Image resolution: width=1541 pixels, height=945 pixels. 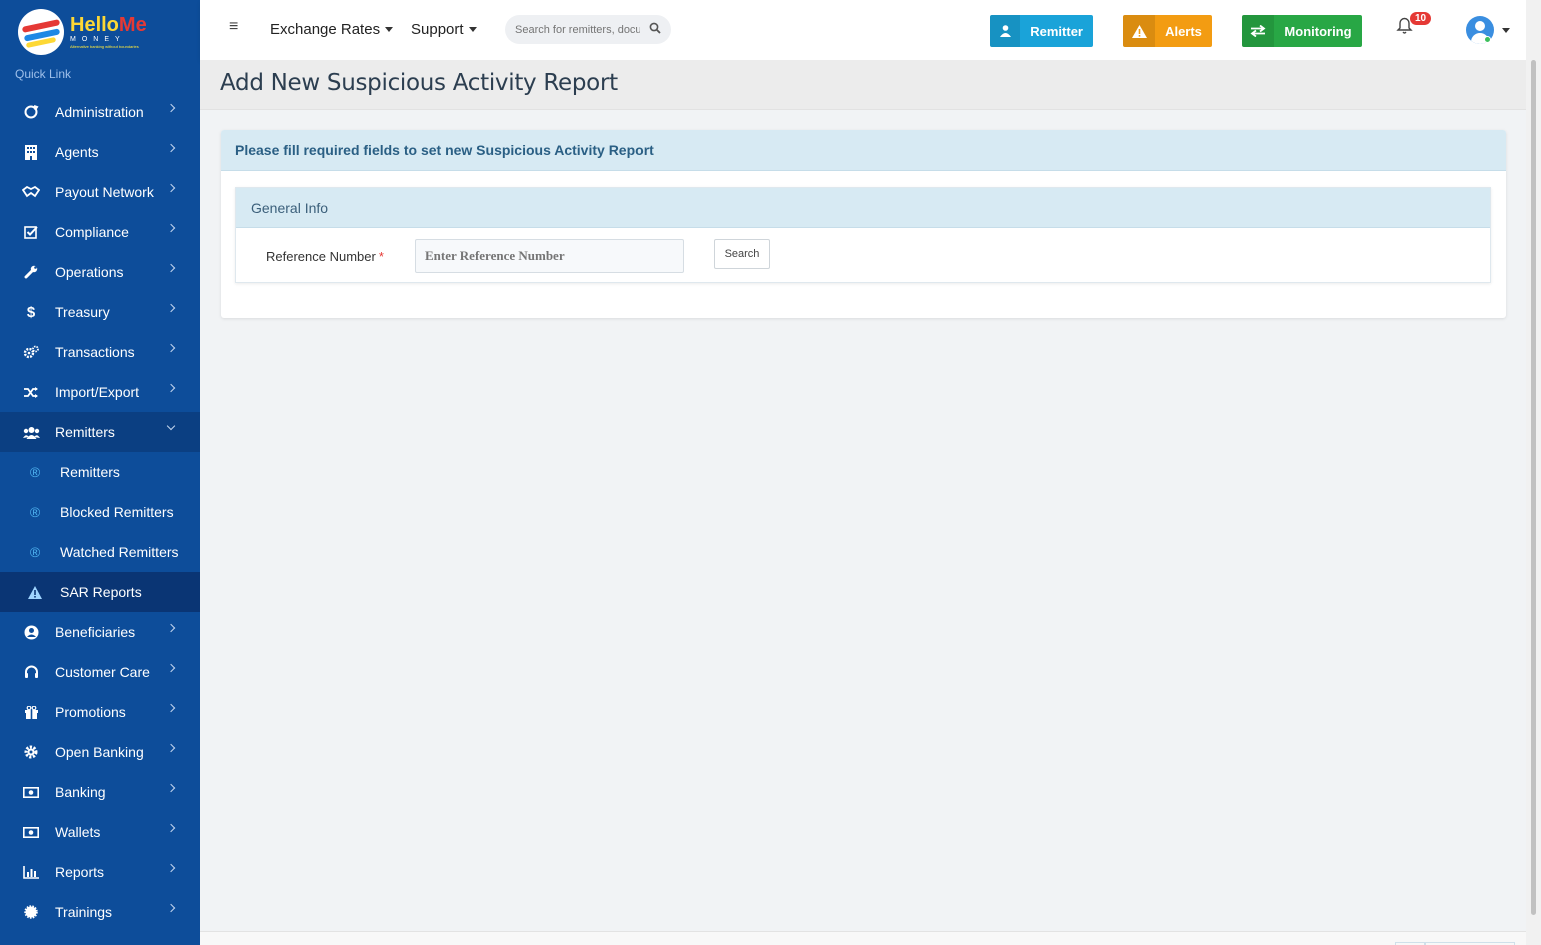 I want to click on sidebar-item-label: Compliance, so click(x=92, y=232).